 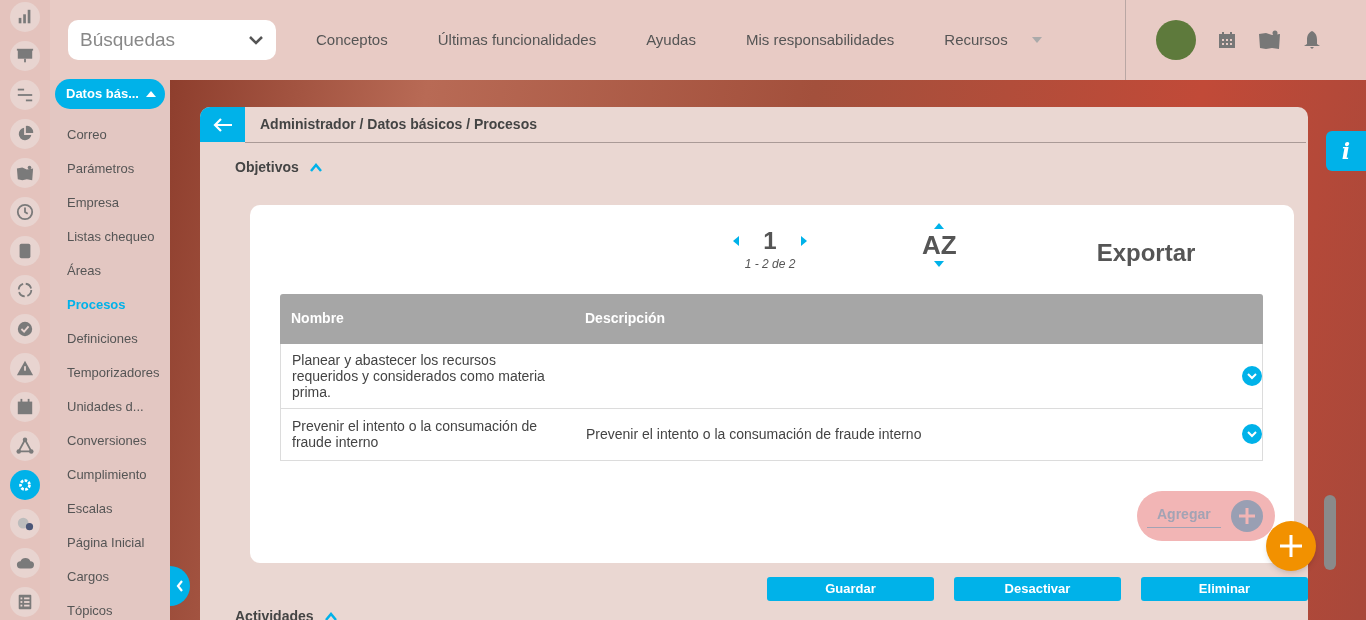 I want to click on nav-link: Últimas funcionalidades, so click(x=517, y=40).